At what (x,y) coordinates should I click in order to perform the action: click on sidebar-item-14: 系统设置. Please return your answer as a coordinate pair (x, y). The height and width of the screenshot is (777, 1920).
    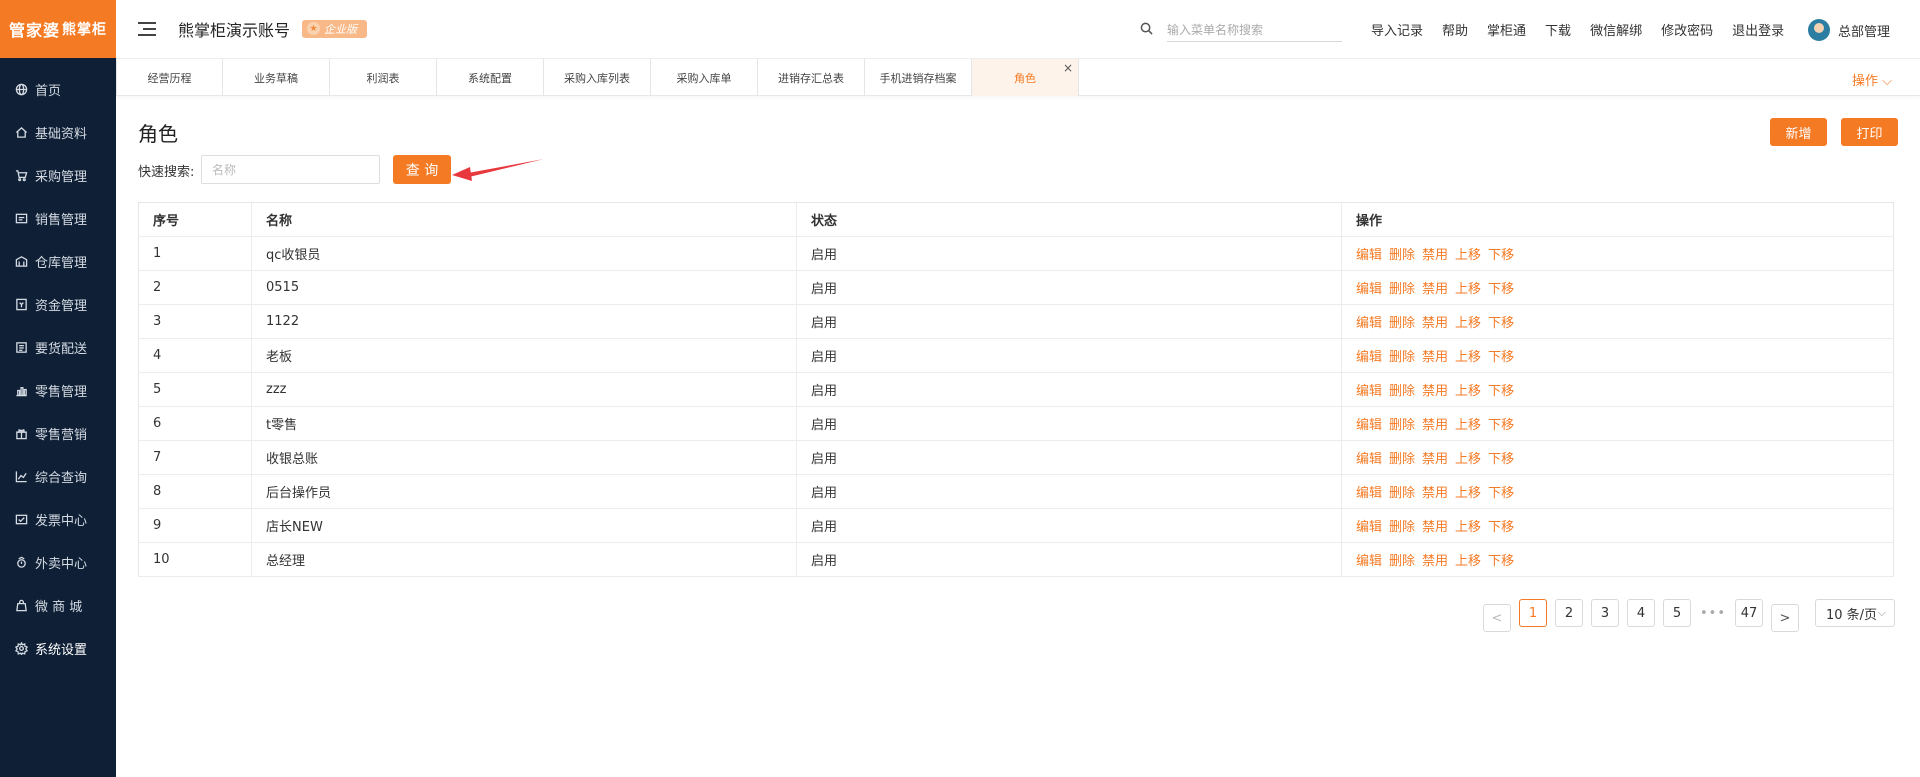
    Looking at the image, I should click on (58, 648).